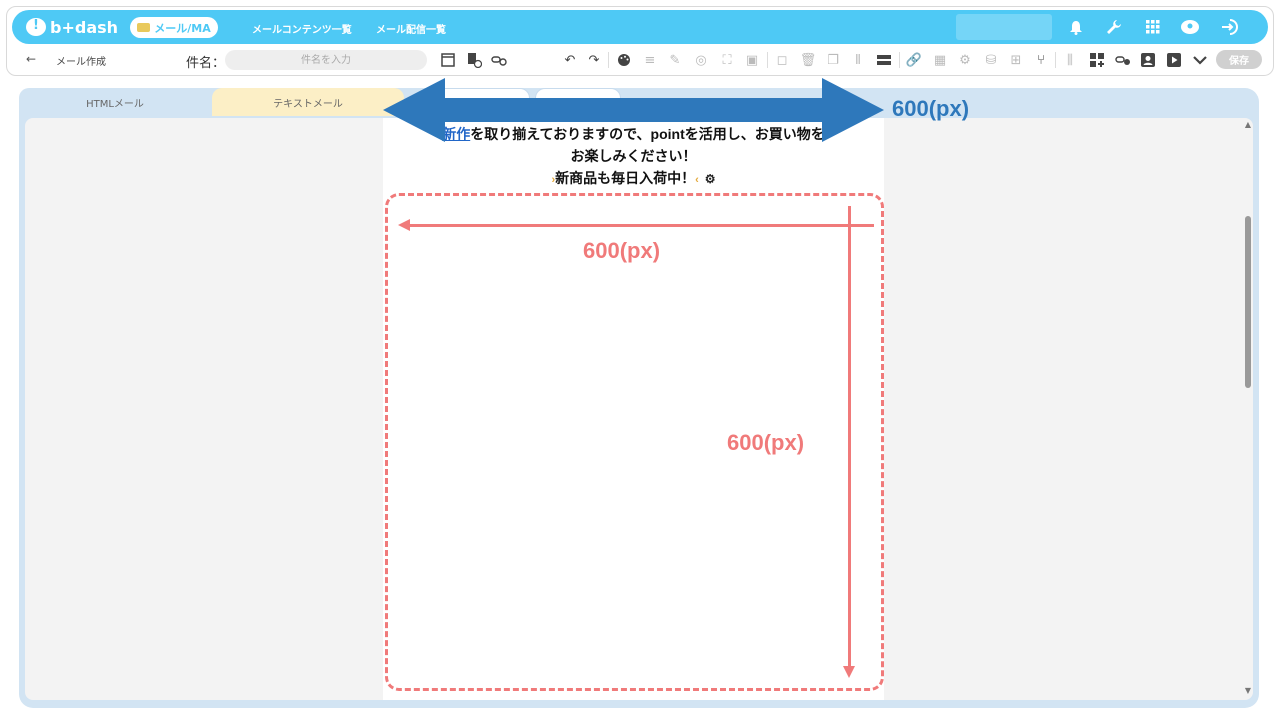 This screenshot has width=1280, height=720. What do you see at coordinates (849, 672) in the screenshot?
I see `red-height-arrowhead-icon` at bounding box center [849, 672].